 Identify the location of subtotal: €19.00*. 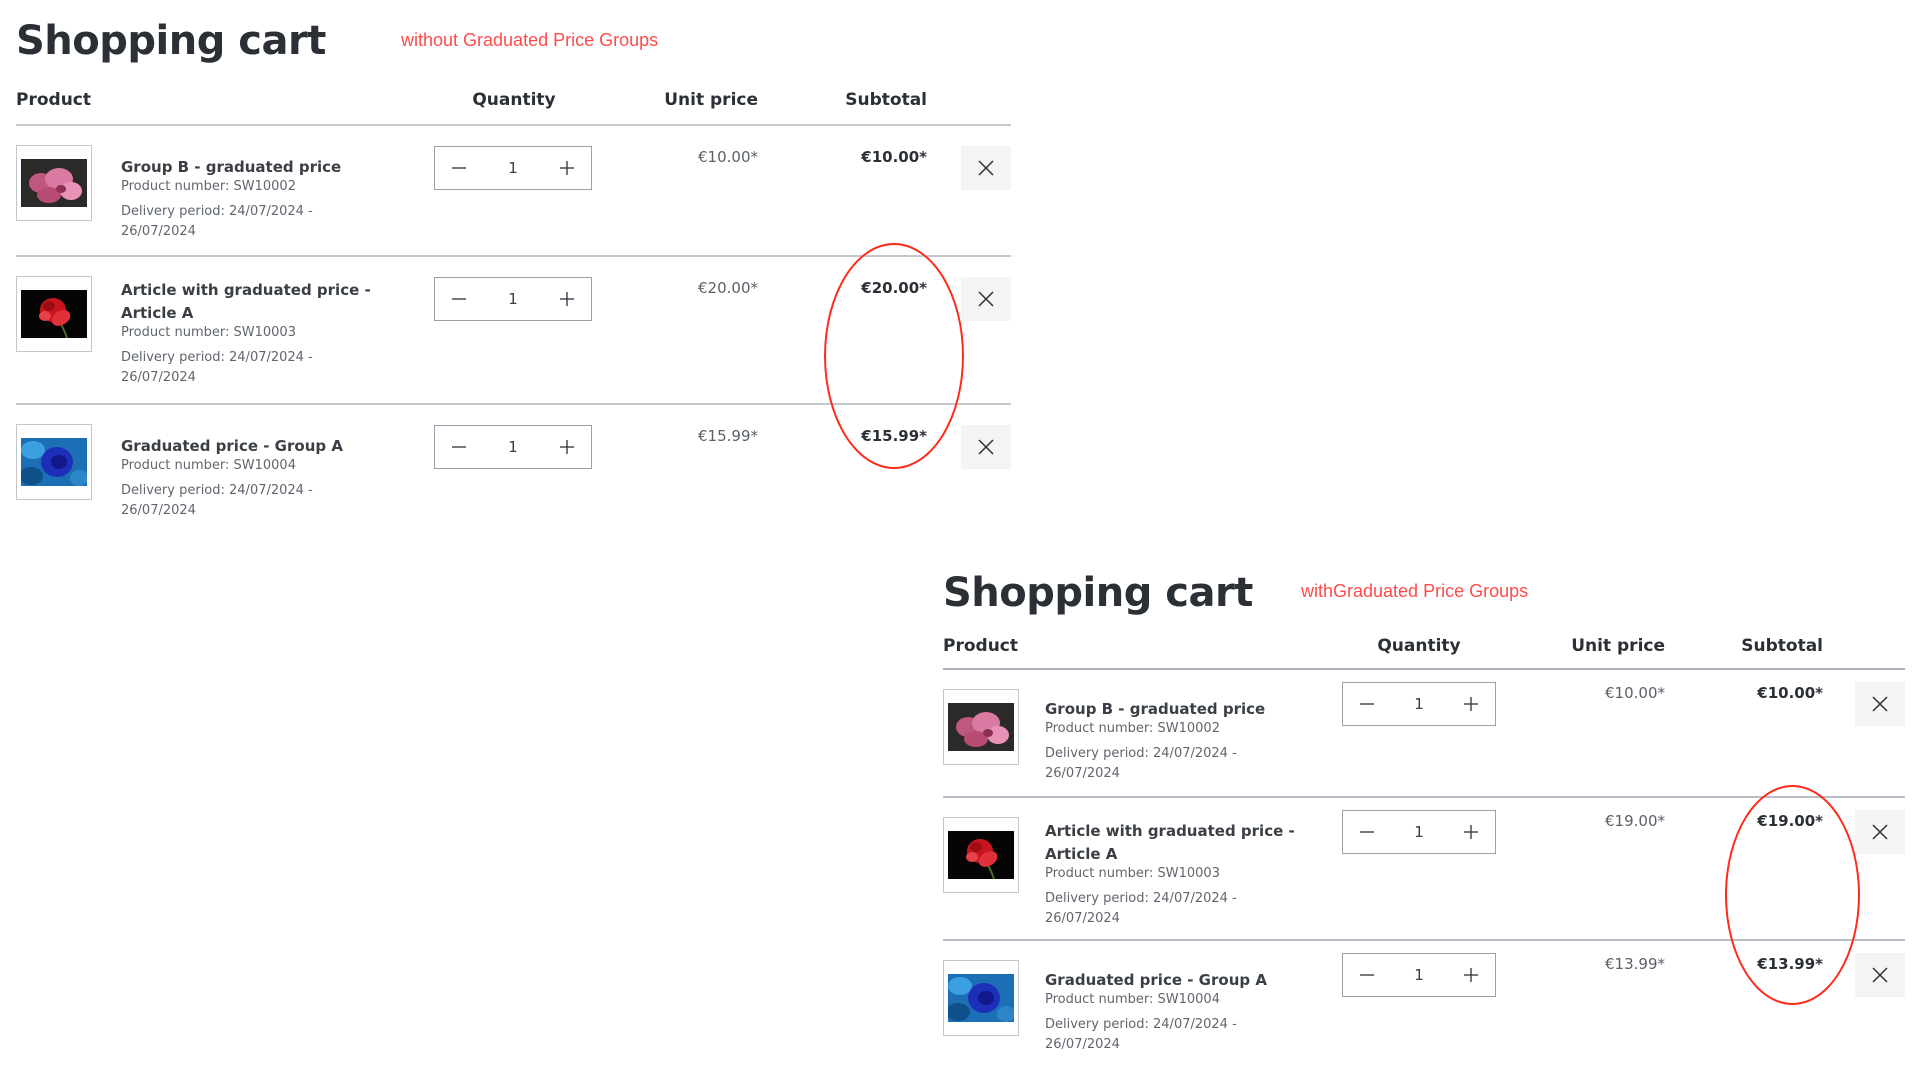
(1790, 821).